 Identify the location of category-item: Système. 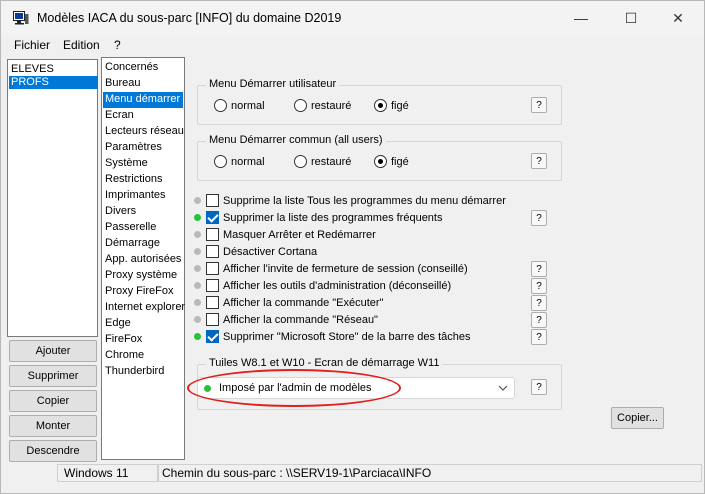
(143, 164).